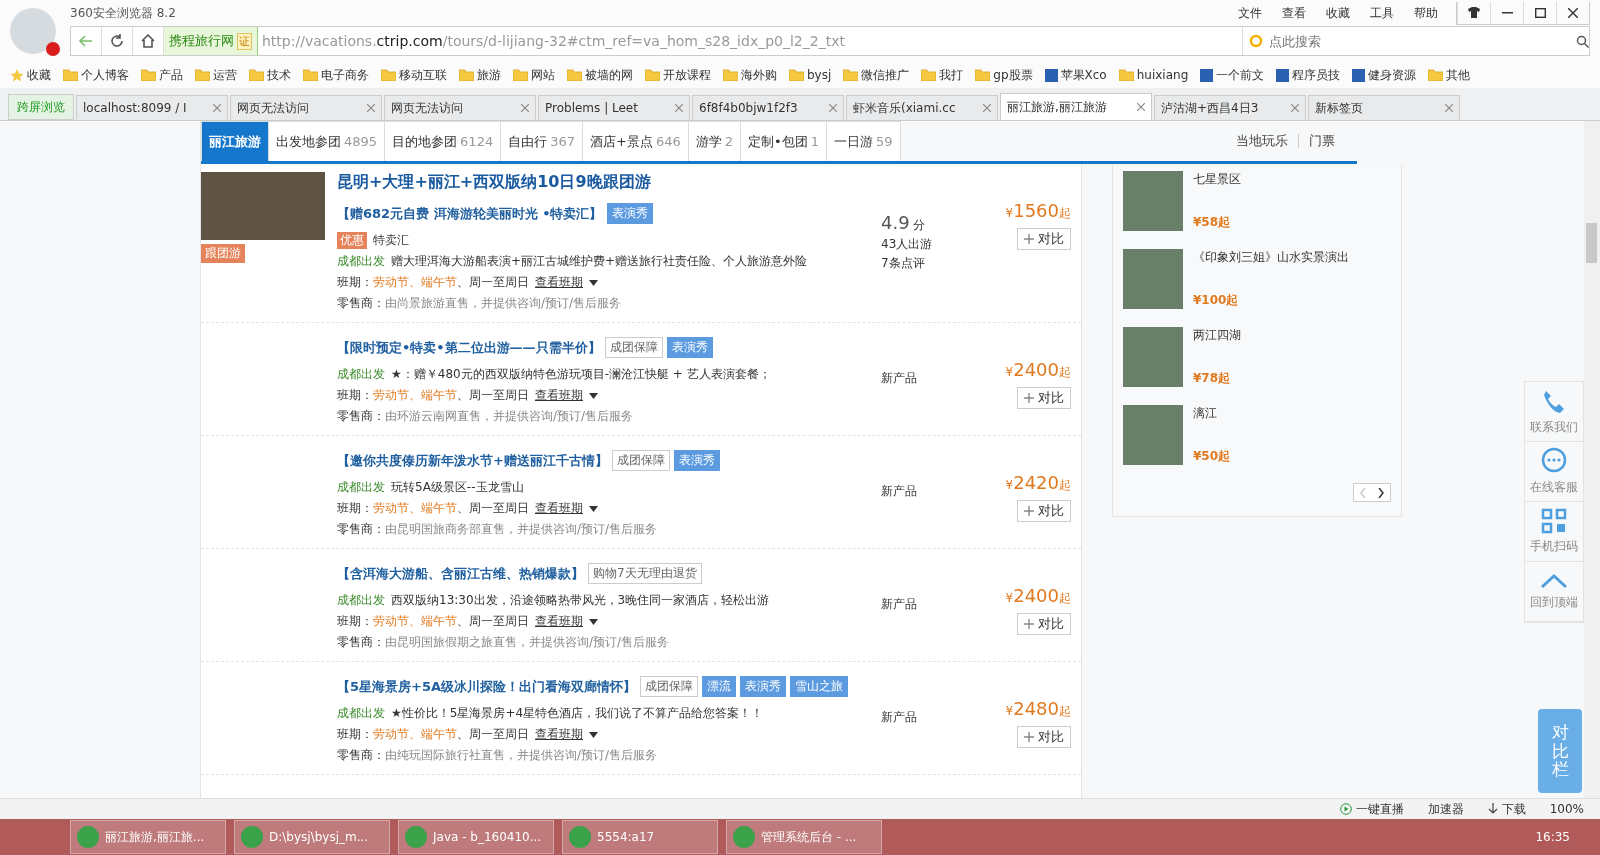 The width and height of the screenshot is (1600, 855). Describe the element at coordinates (1217, 179) in the screenshot. I see `attraction-name: 七星景区` at that location.